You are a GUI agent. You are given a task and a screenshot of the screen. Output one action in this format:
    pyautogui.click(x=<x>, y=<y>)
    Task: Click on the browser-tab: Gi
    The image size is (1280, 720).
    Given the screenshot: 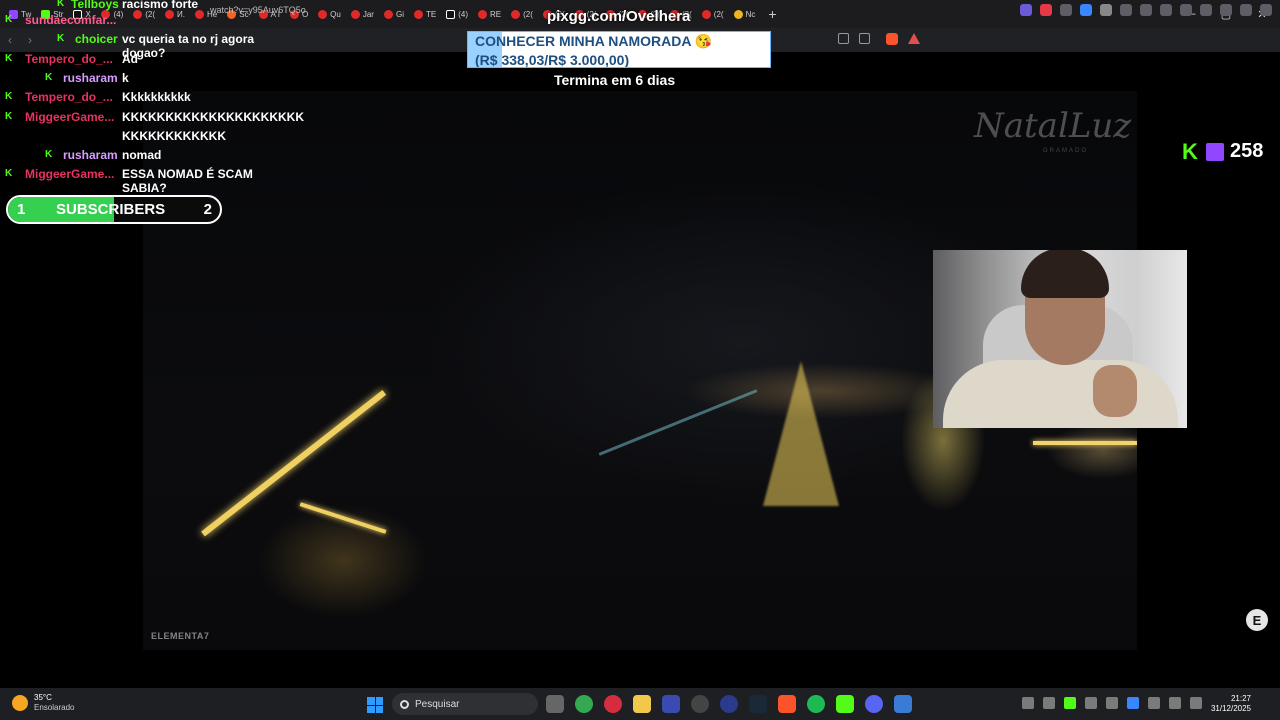 What is the action you would take?
    pyautogui.click(x=394, y=14)
    